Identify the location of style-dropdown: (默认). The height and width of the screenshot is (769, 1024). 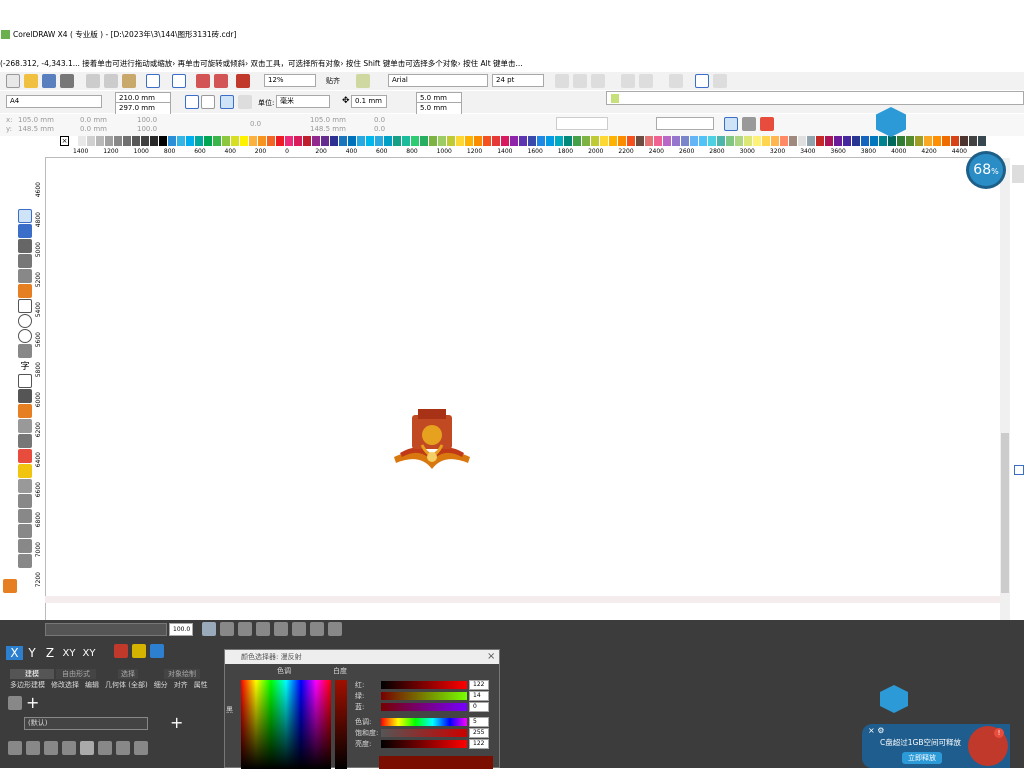
(86, 723).